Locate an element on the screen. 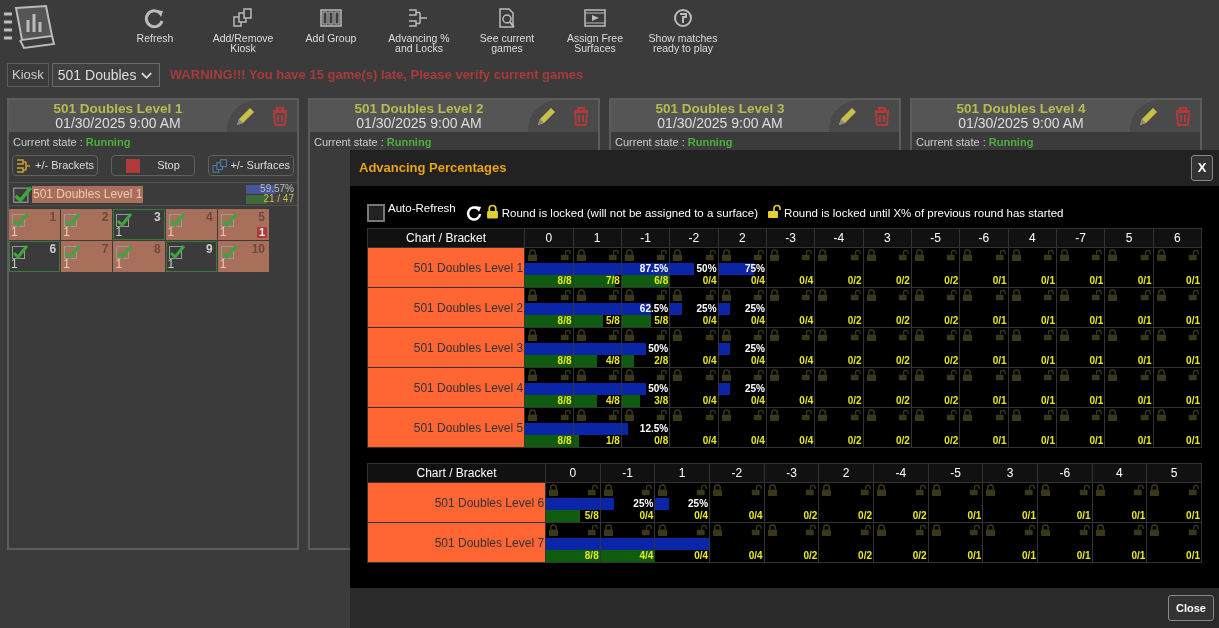  match-tile: 9 1 is located at coordinates (191, 256).